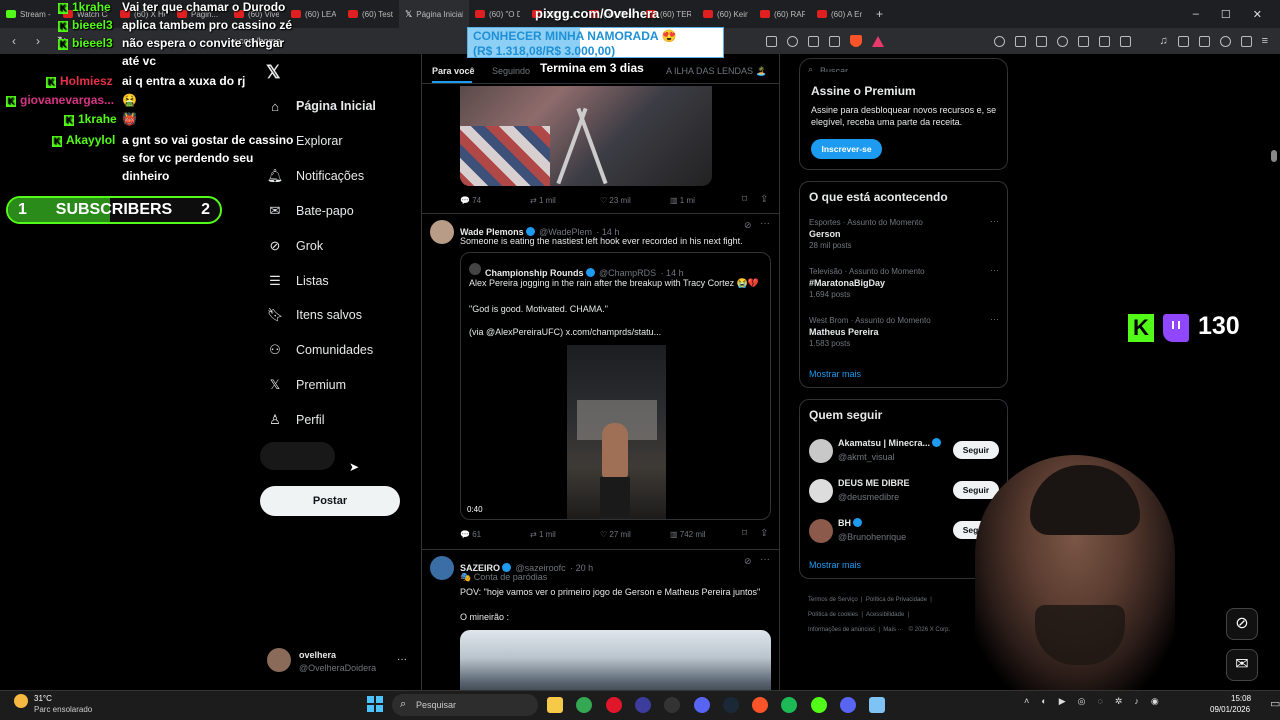 Image resolution: width=1280 pixels, height=720 pixels. Describe the element at coordinates (296, 246) in the screenshot. I see `sidebar-item-grok: ⊘ Grok` at that location.